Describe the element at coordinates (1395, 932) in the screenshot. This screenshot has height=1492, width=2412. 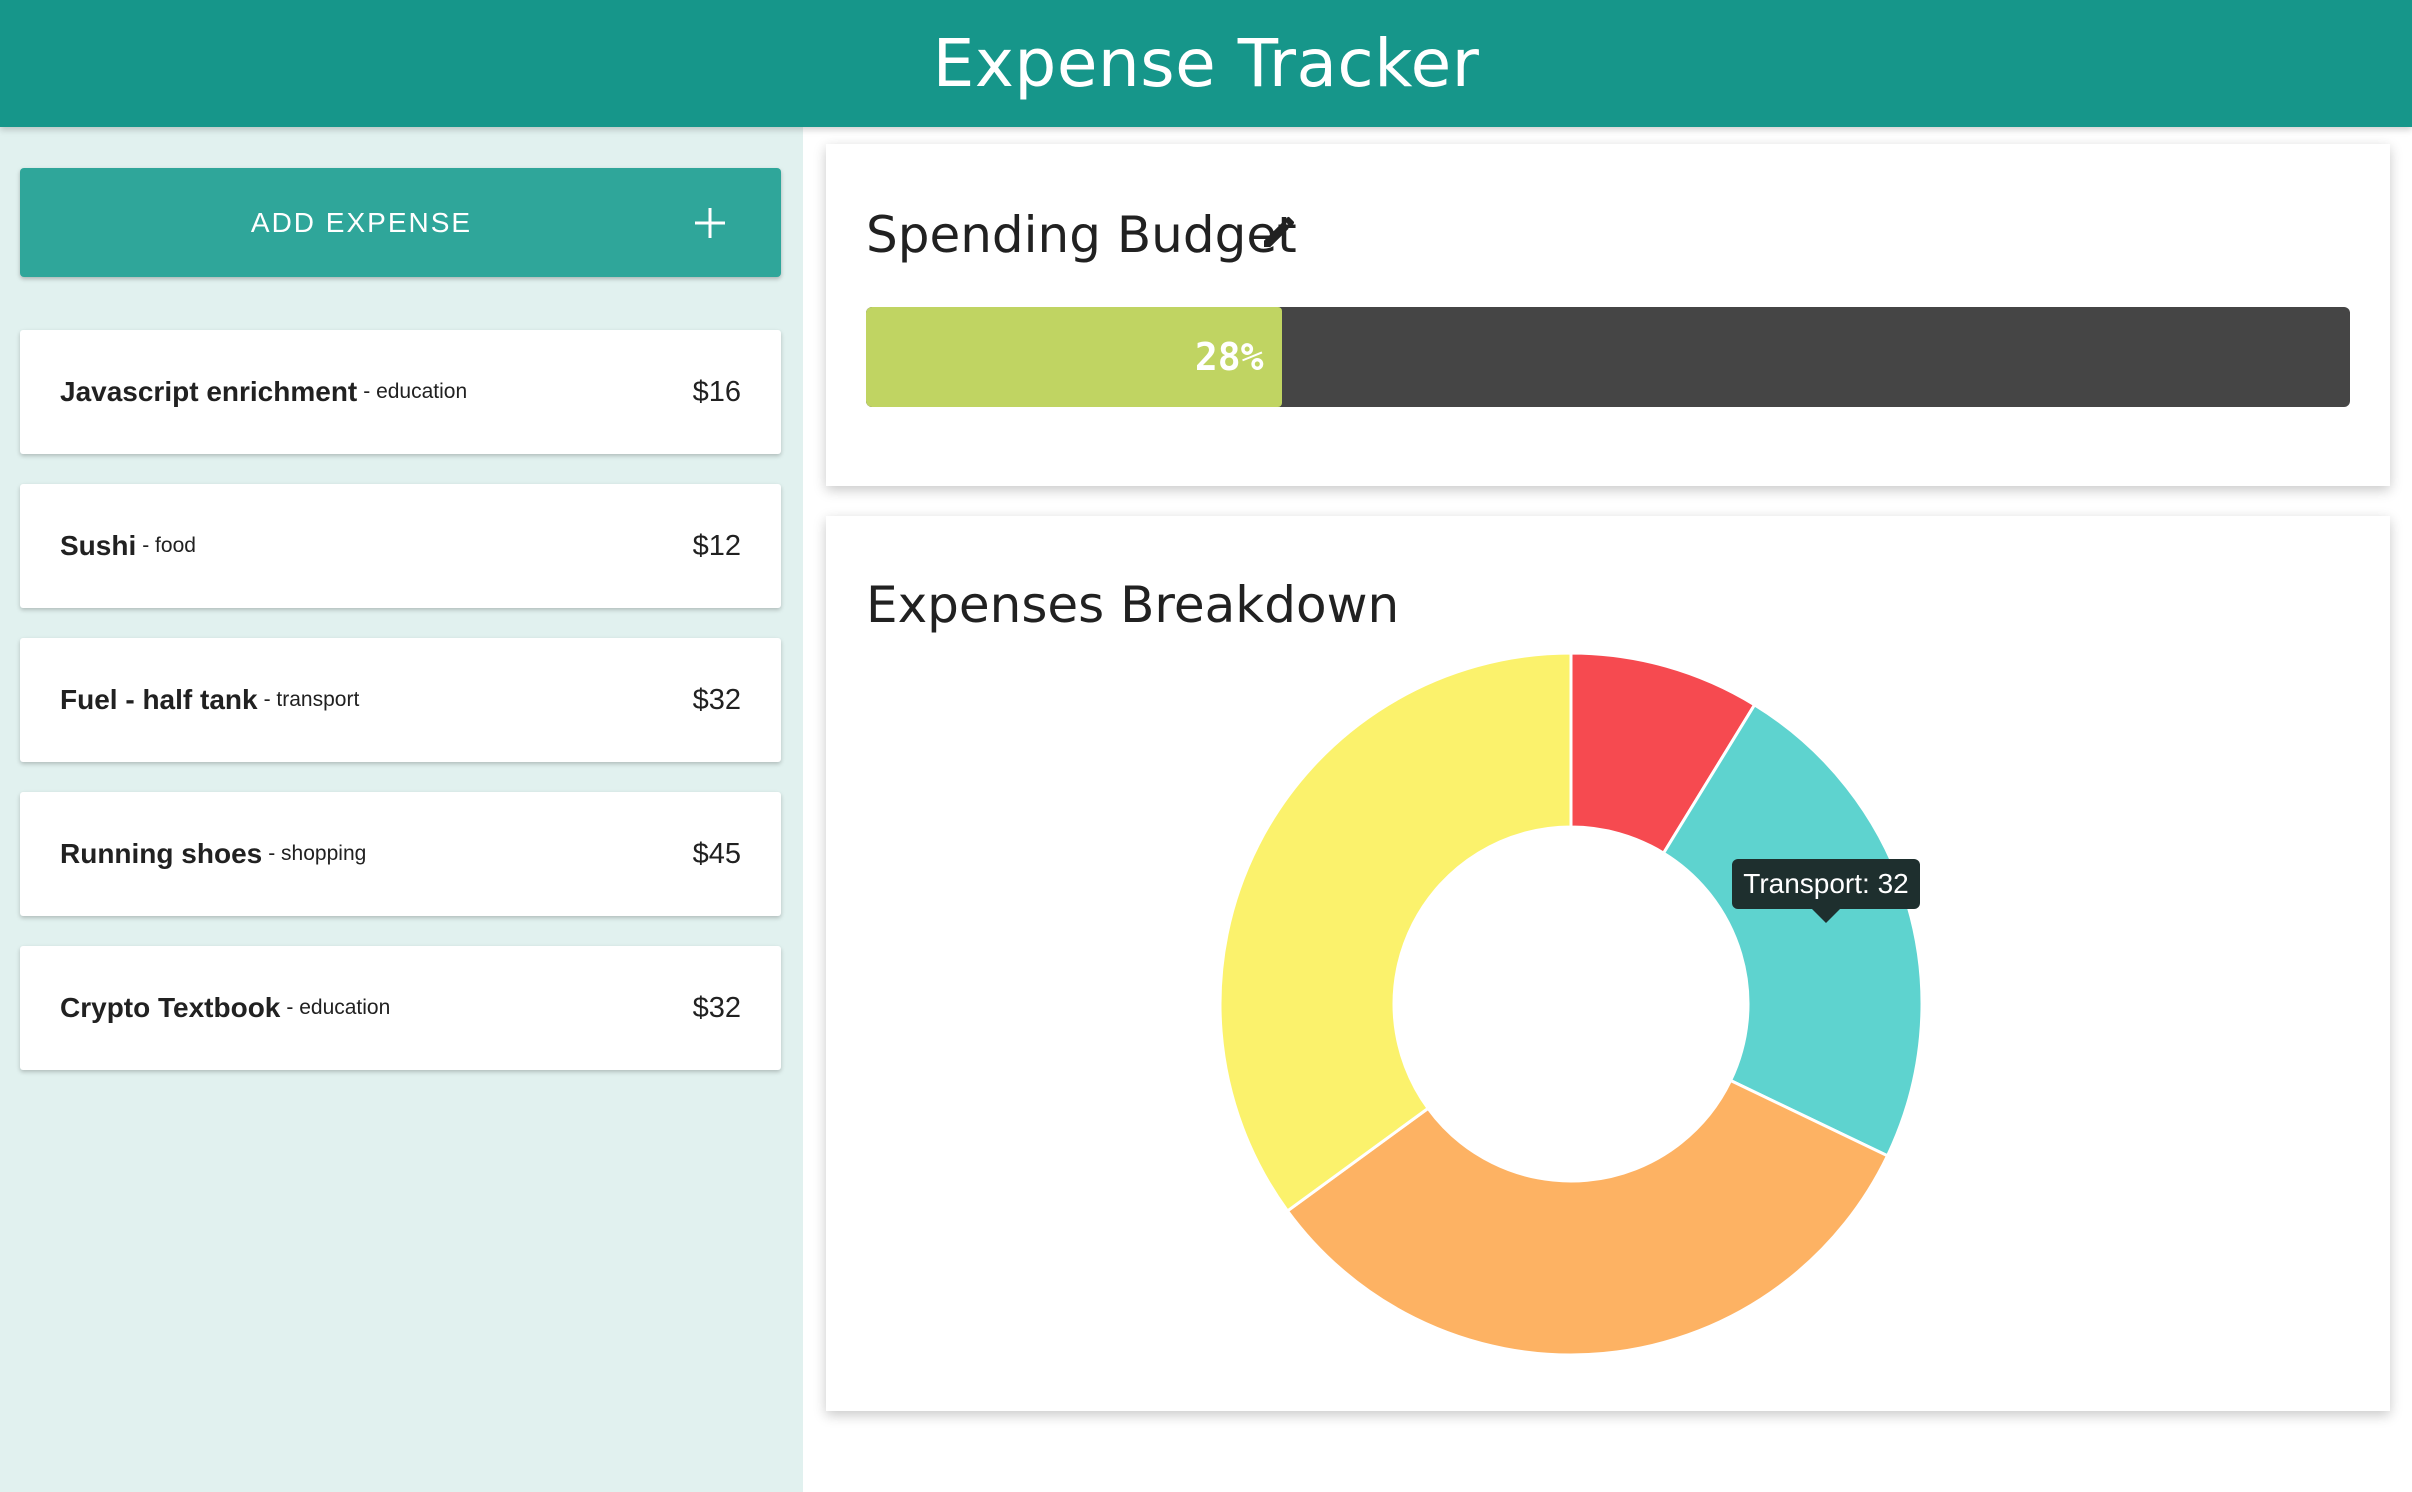
I see `donut-slice-education` at that location.